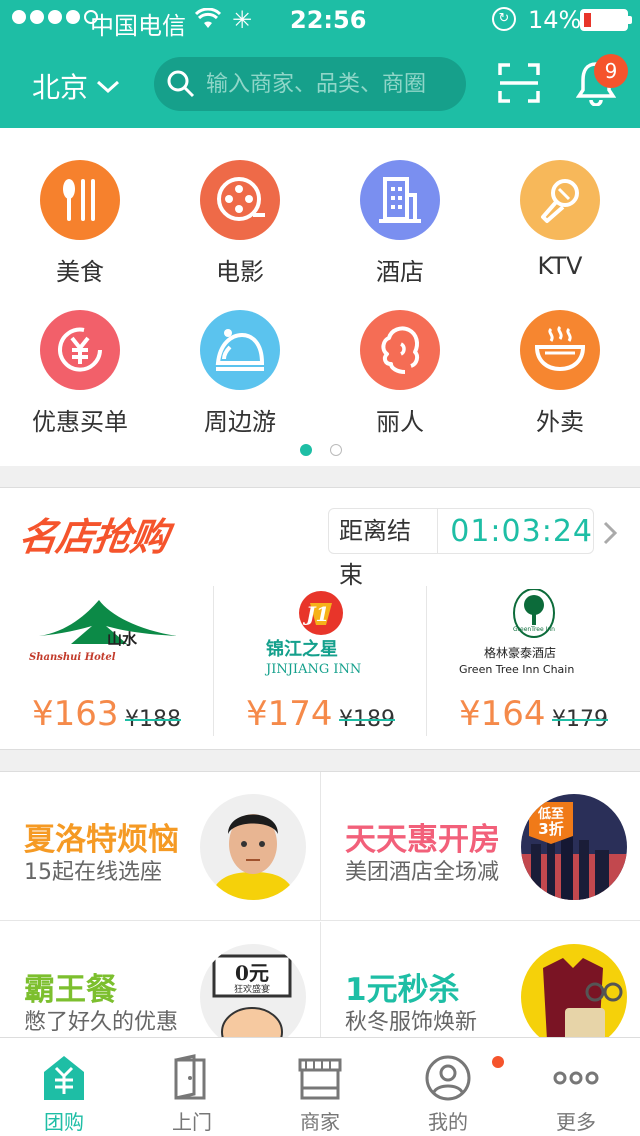  What do you see at coordinates (153, 719) in the screenshot?
I see `deal-original-price: ¥188` at bounding box center [153, 719].